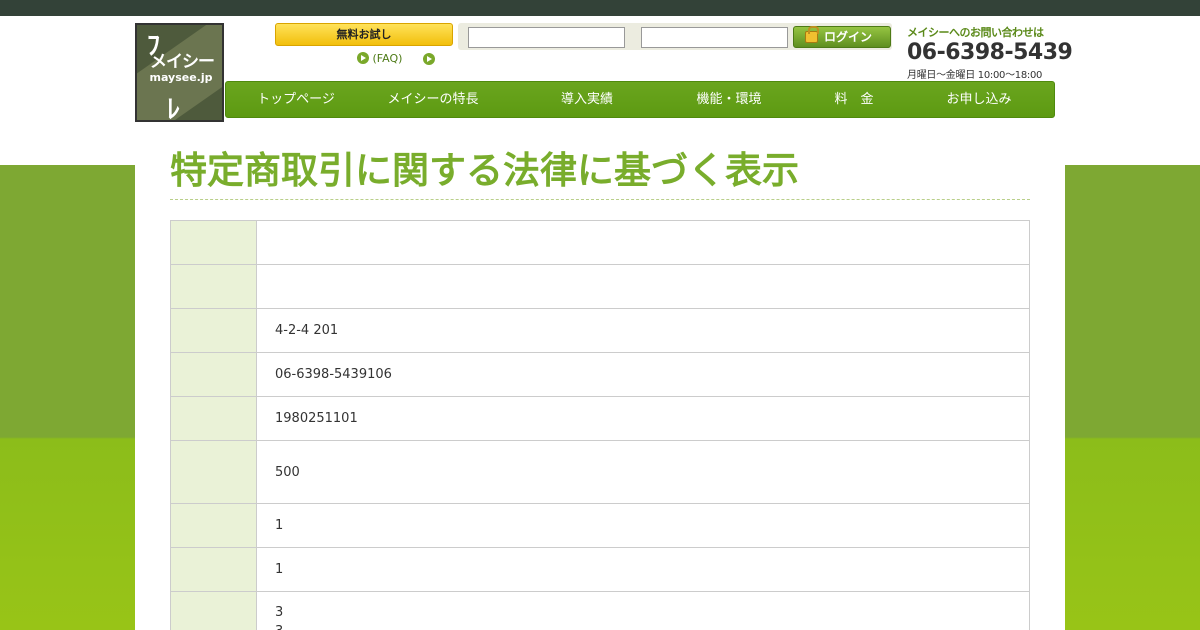 This screenshot has height=630, width=1200. What do you see at coordinates (600, 8) in the screenshot?
I see `top-bar` at bounding box center [600, 8].